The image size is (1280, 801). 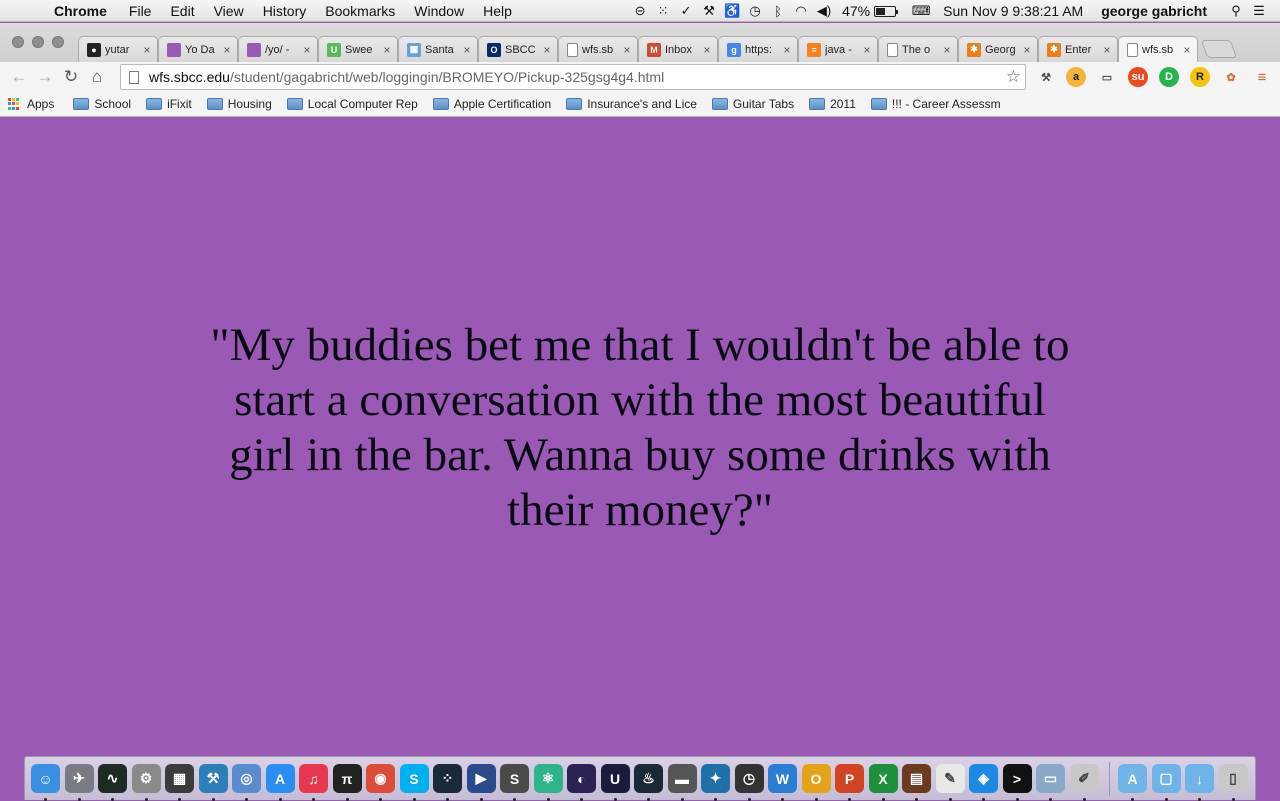 I want to click on fork-icon: ⚒, so click(x=709, y=11).